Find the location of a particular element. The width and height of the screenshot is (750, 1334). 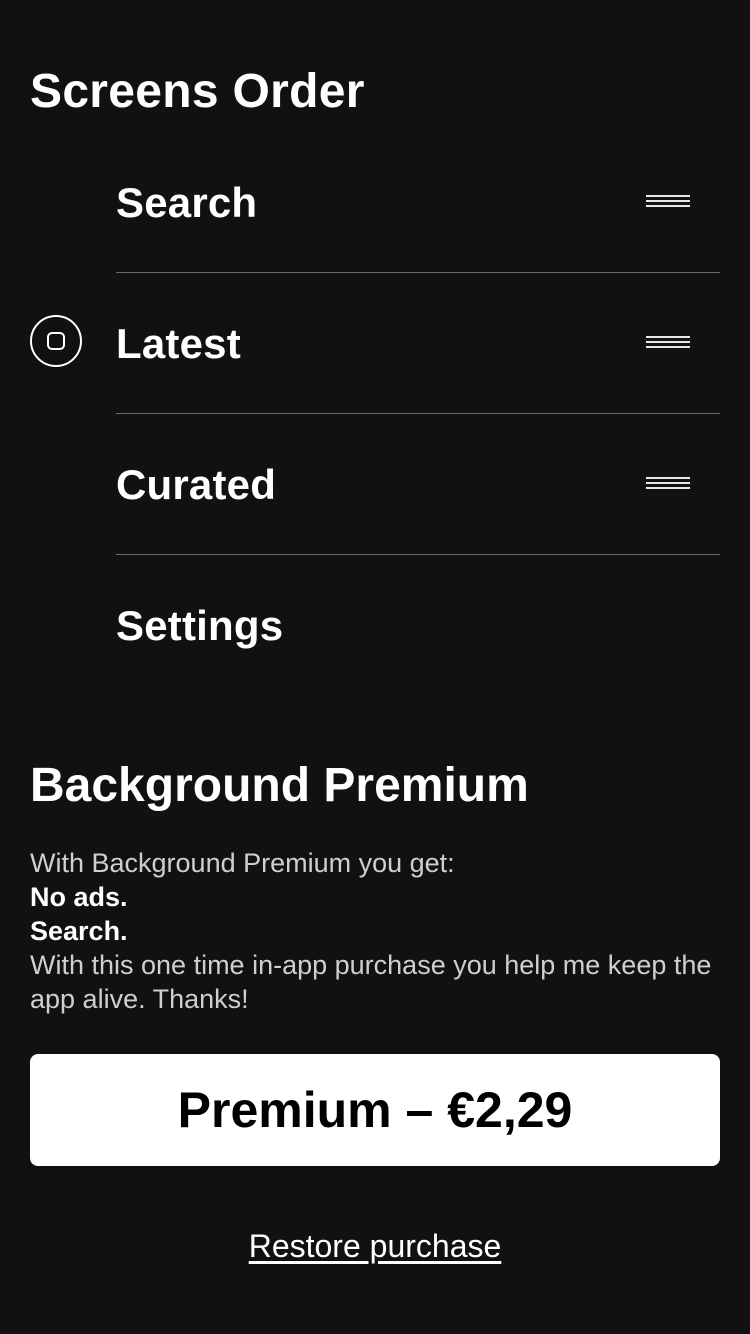

screens-order-title: Screens Order is located at coordinates (197, 91).